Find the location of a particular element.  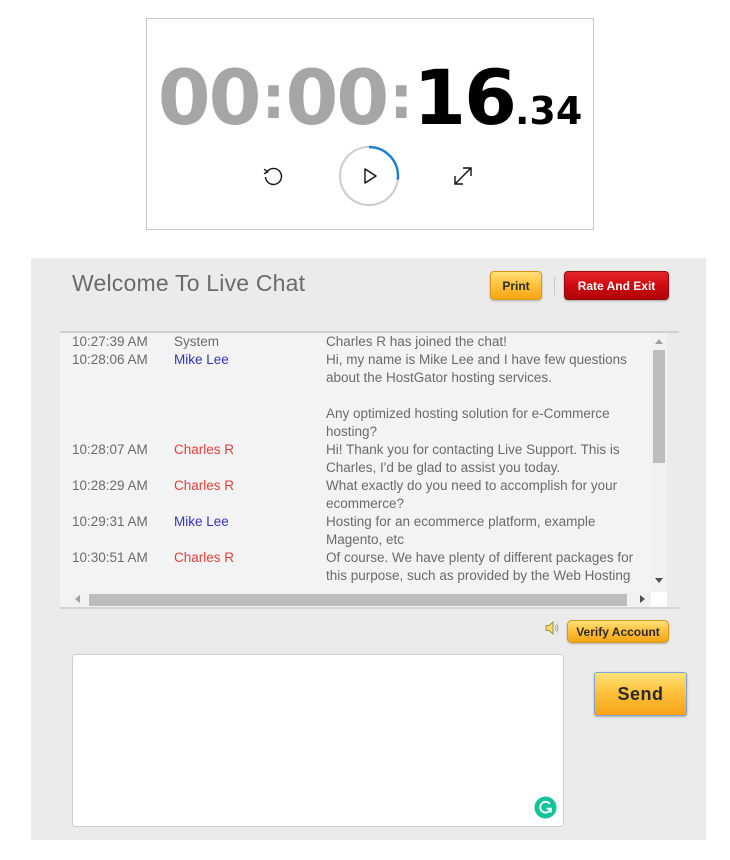

expand-button is located at coordinates (463, 176).